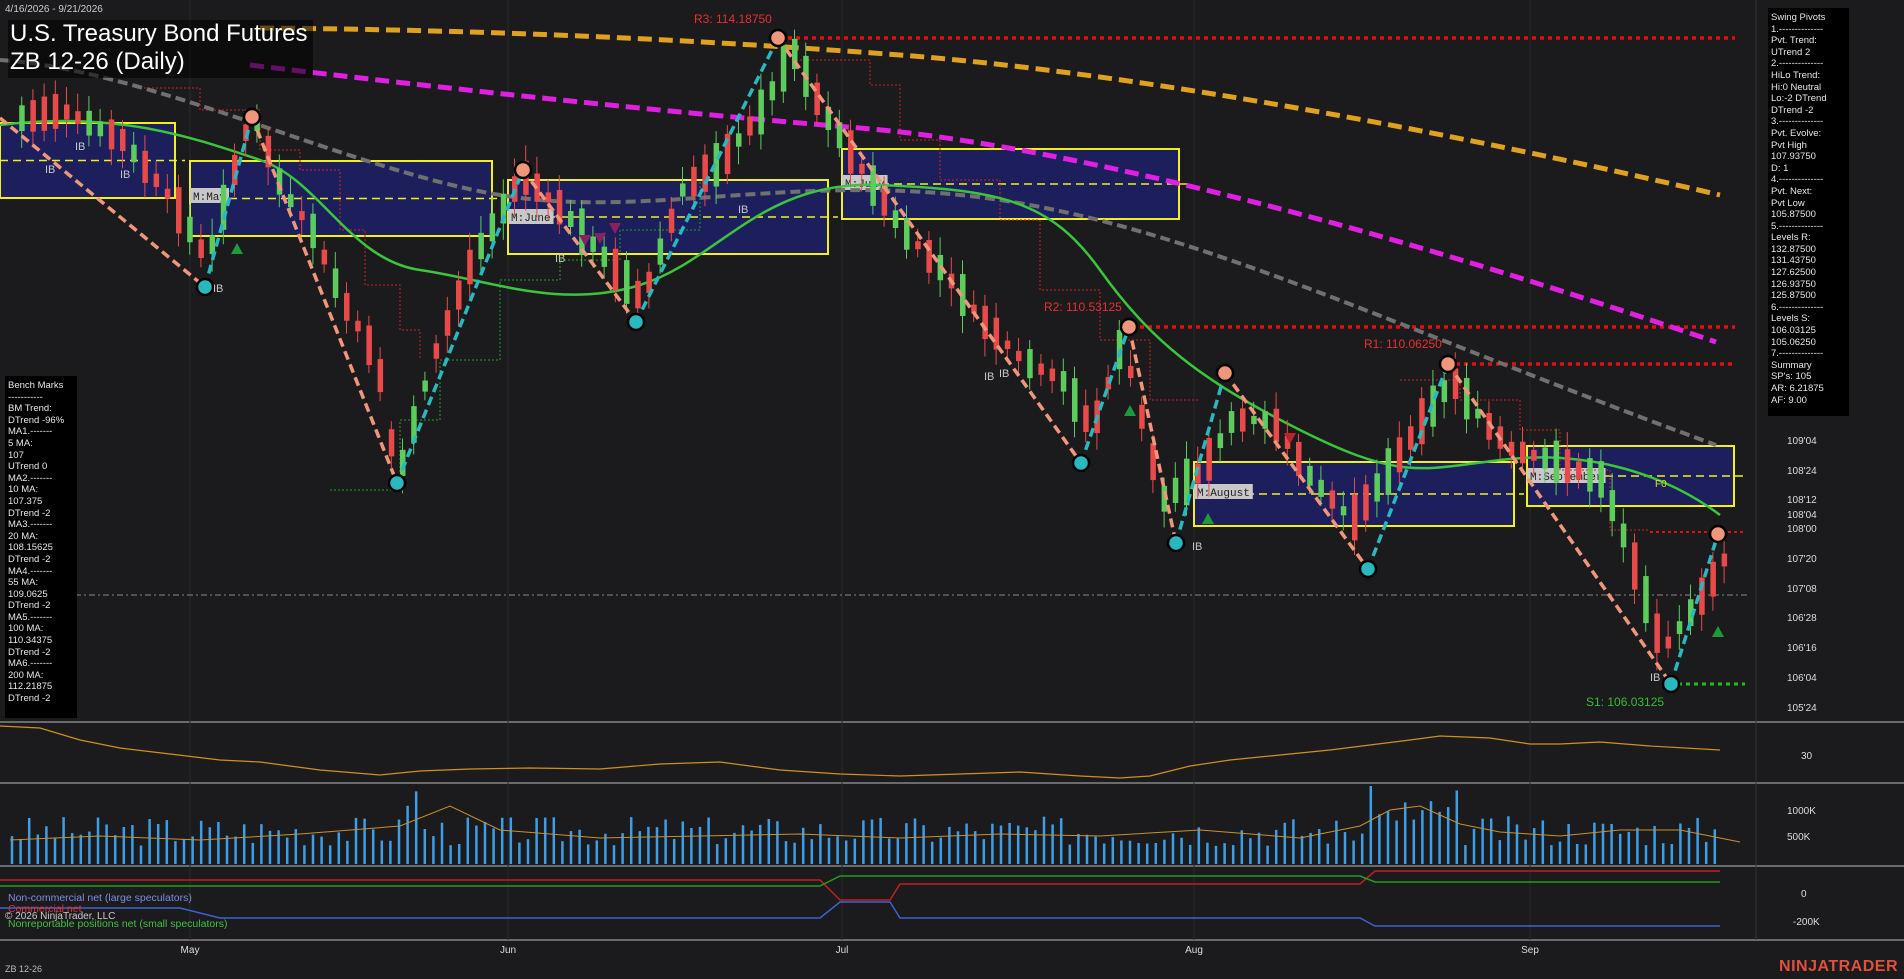 This screenshot has width=1904, height=979. Describe the element at coordinates (1799, 837) in the screenshot. I see `volume-axis-label: 500K` at that location.